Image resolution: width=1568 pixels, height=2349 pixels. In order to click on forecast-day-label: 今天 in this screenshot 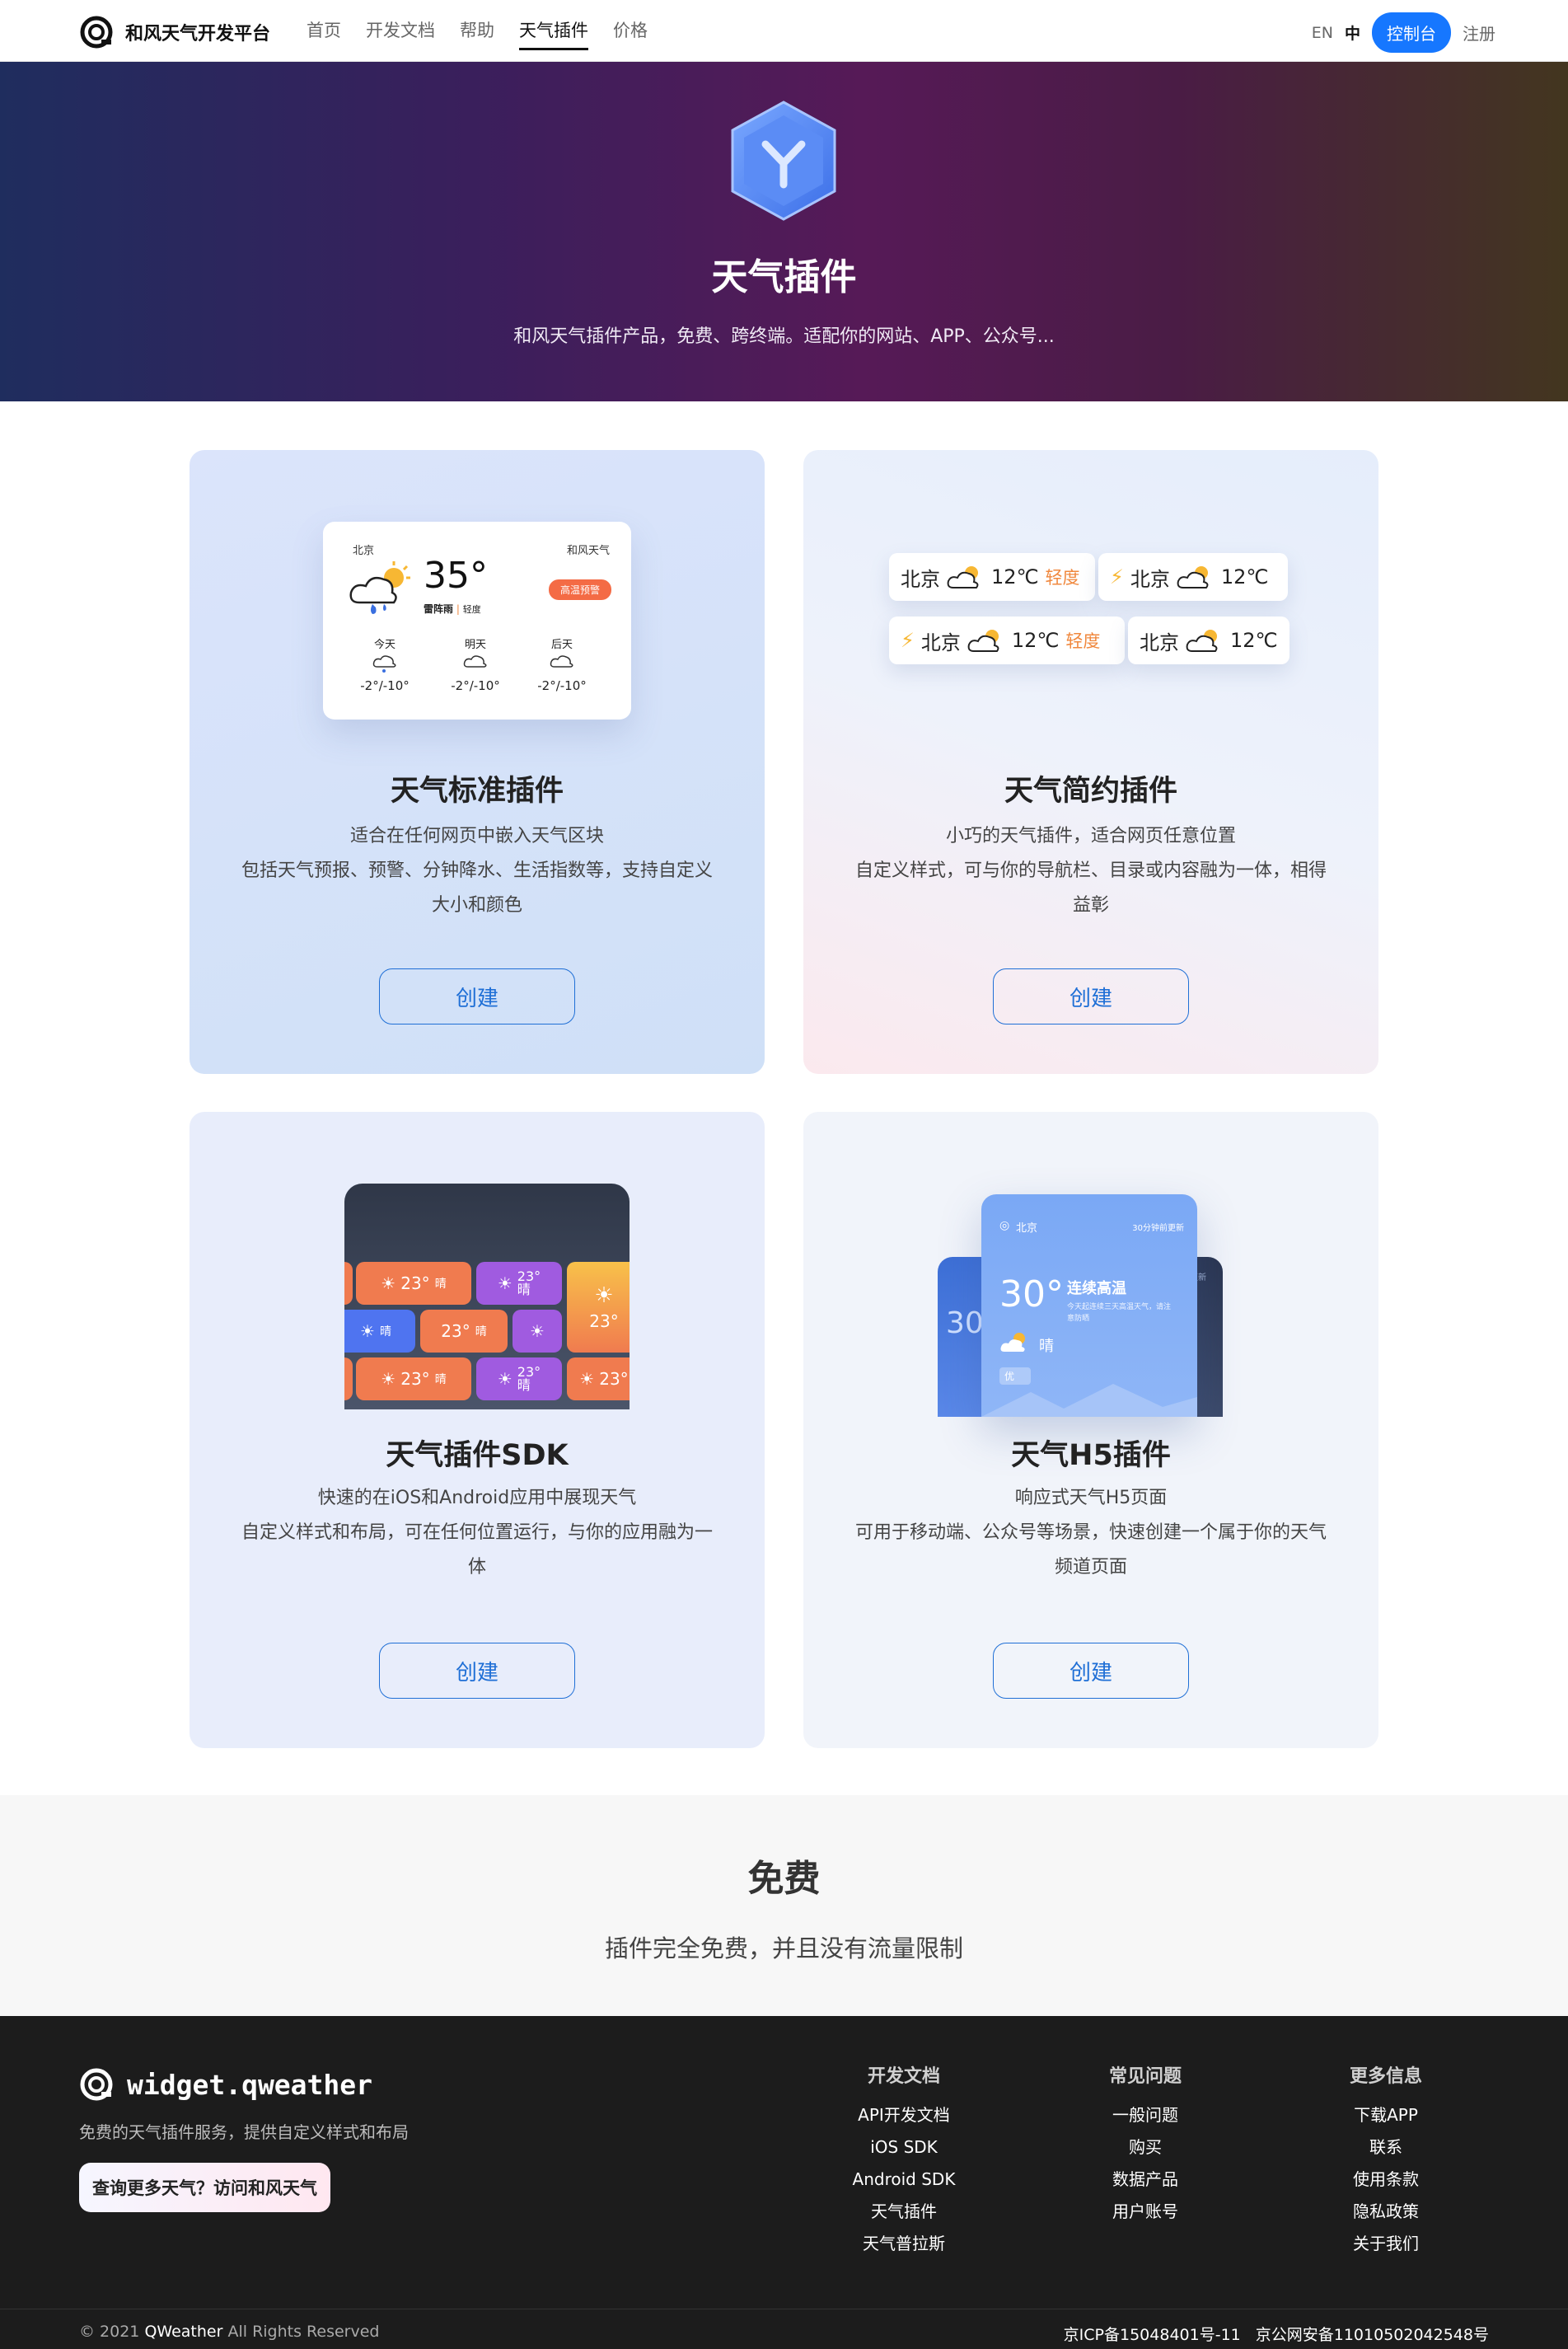, I will do `click(384, 645)`.